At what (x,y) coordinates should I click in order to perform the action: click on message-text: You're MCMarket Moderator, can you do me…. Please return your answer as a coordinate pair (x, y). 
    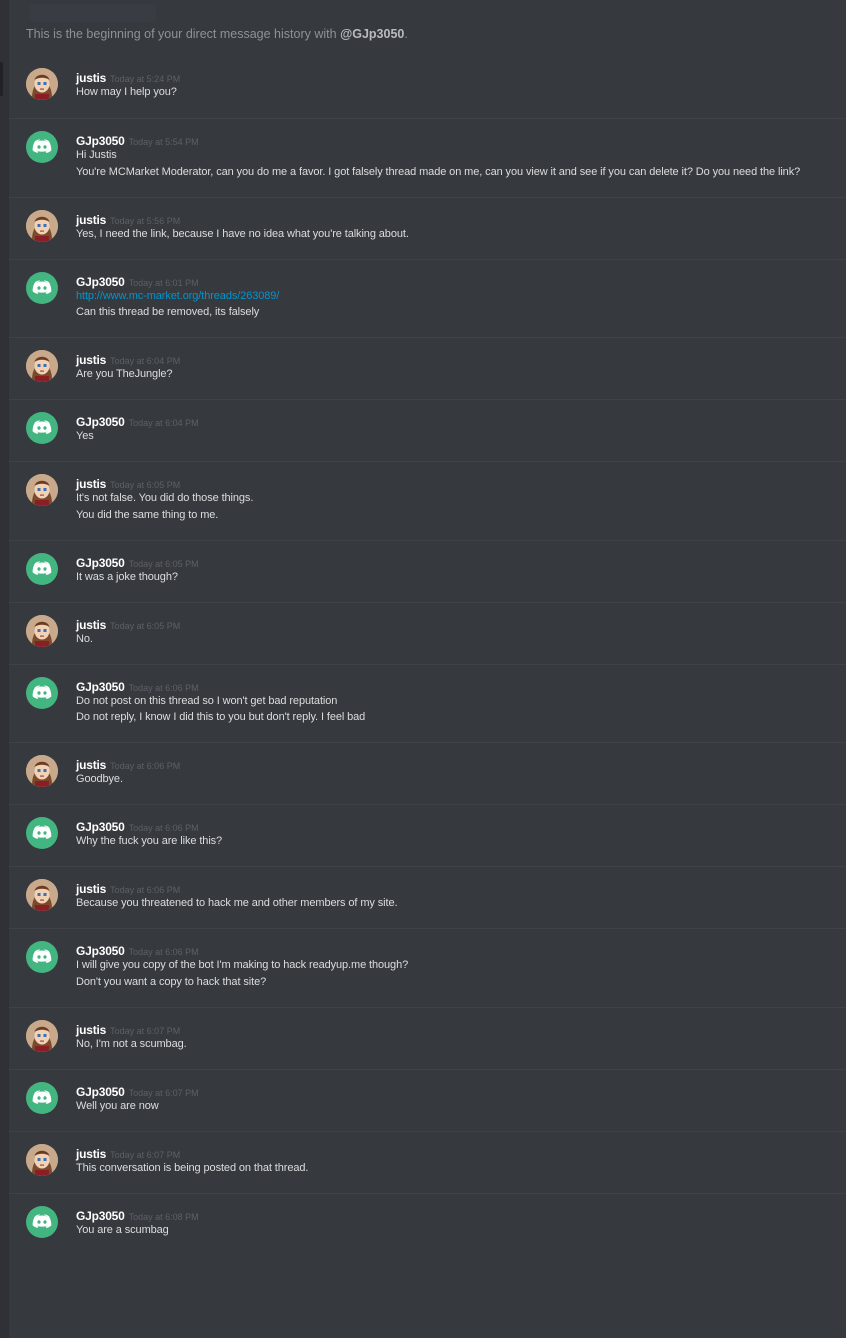
    Looking at the image, I should click on (438, 171).